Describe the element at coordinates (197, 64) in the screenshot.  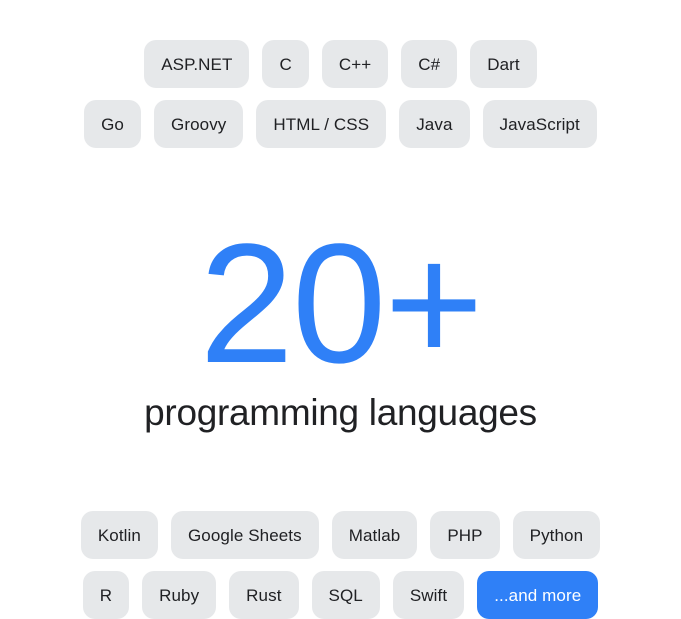
I see `language-chip-asp-net: ASP.NET` at that location.